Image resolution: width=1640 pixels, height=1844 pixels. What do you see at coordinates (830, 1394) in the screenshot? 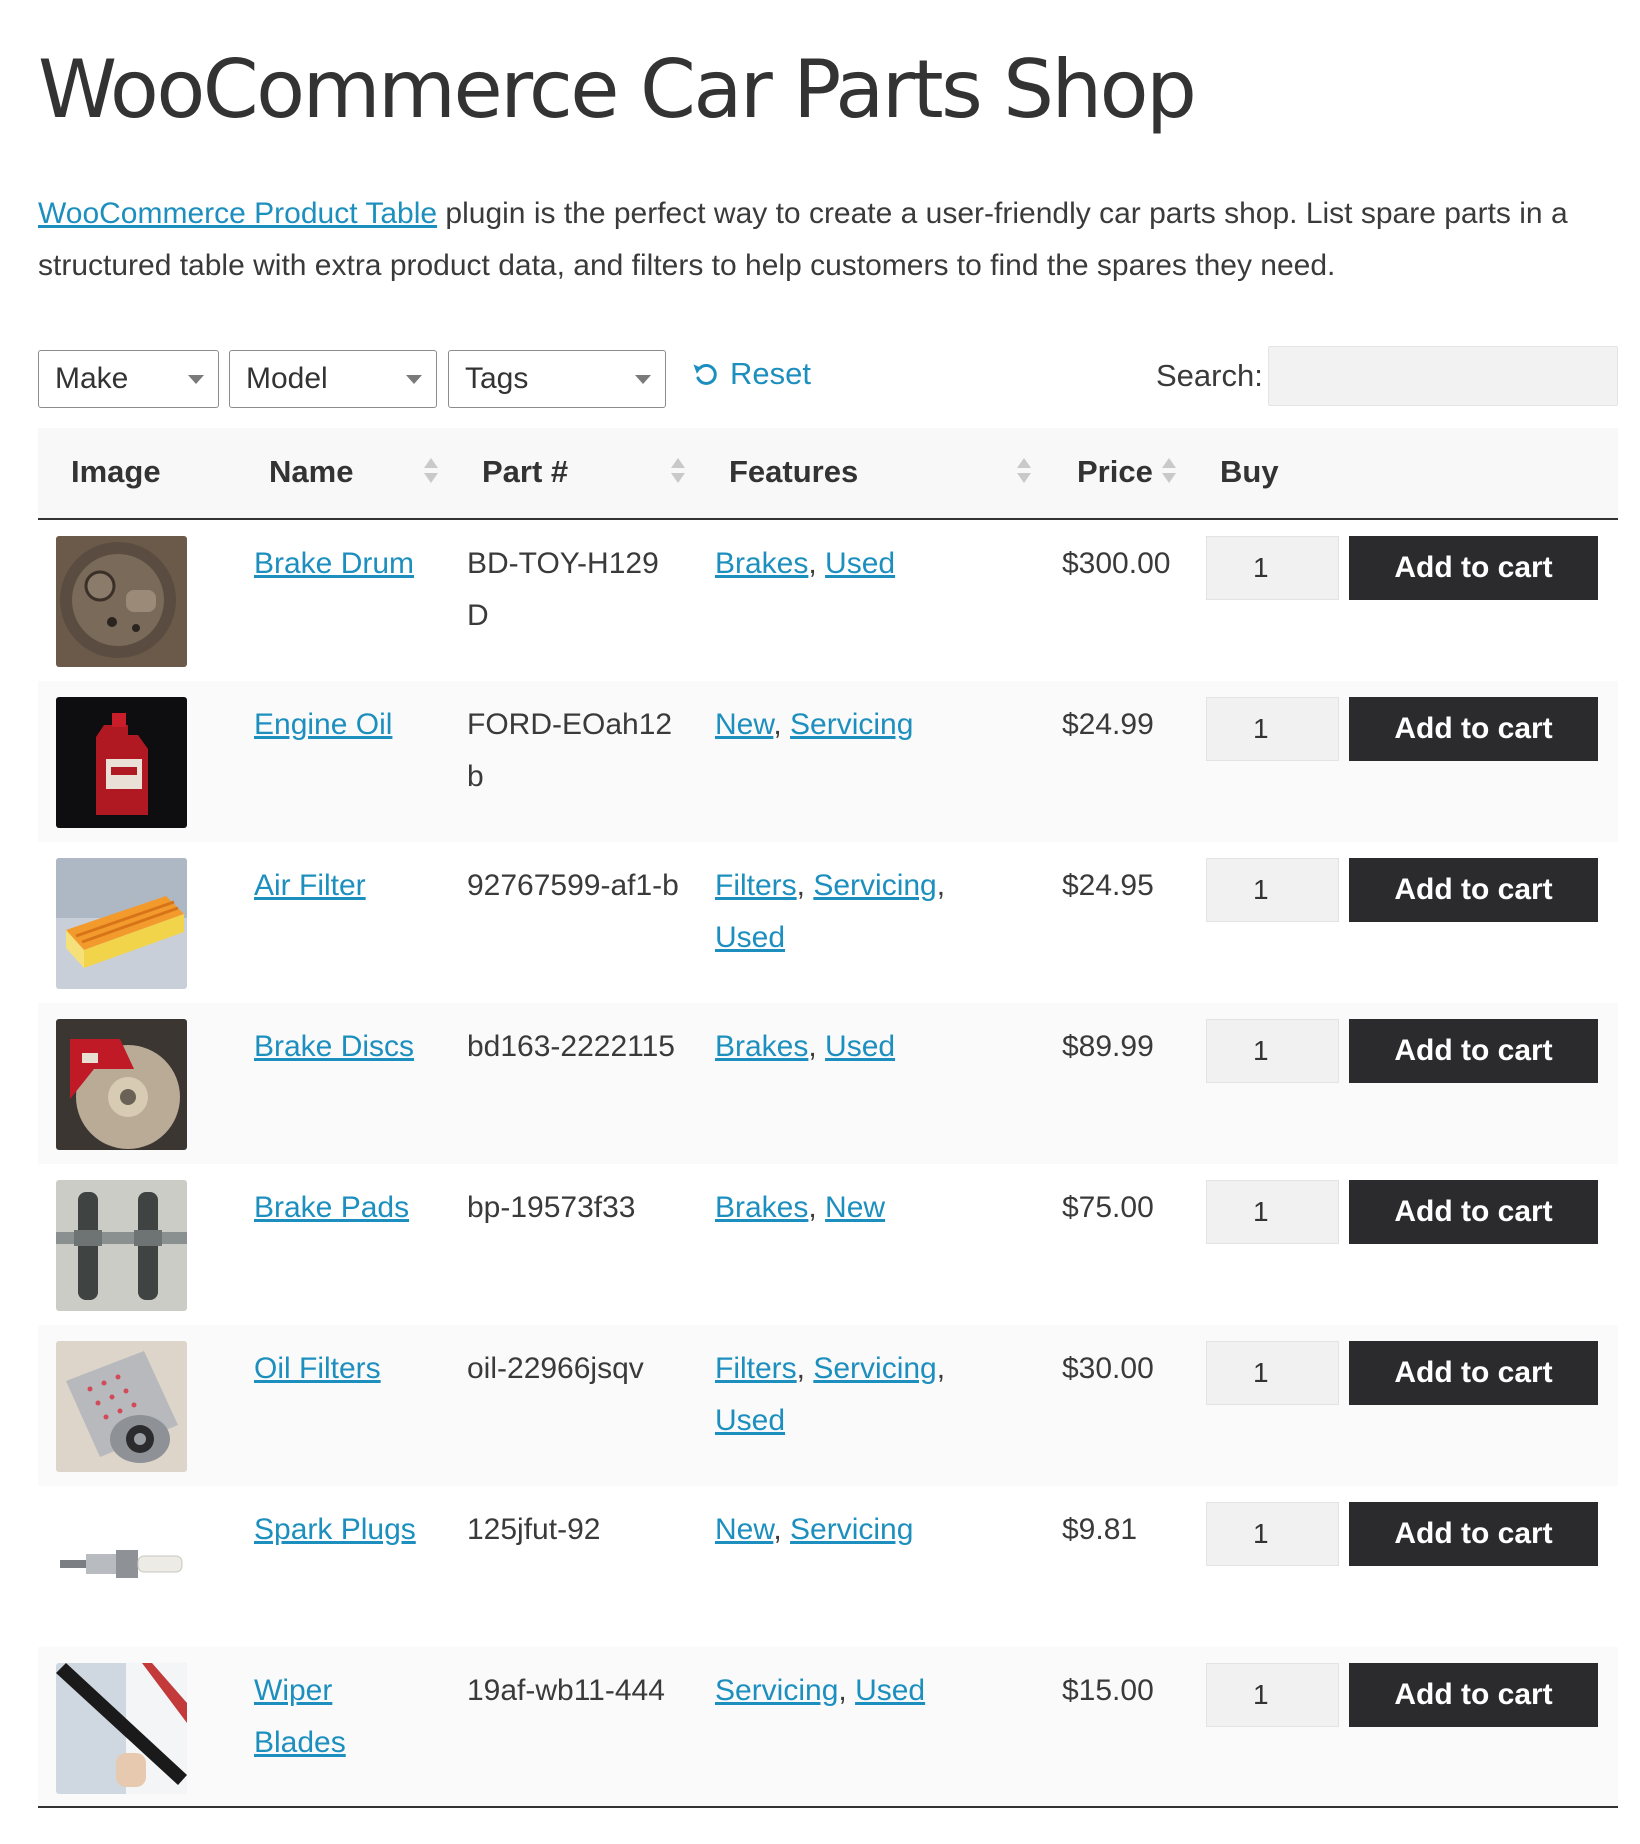
I see `features-cell: Filters, Servicing, Used` at bounding box center [830, 1394].